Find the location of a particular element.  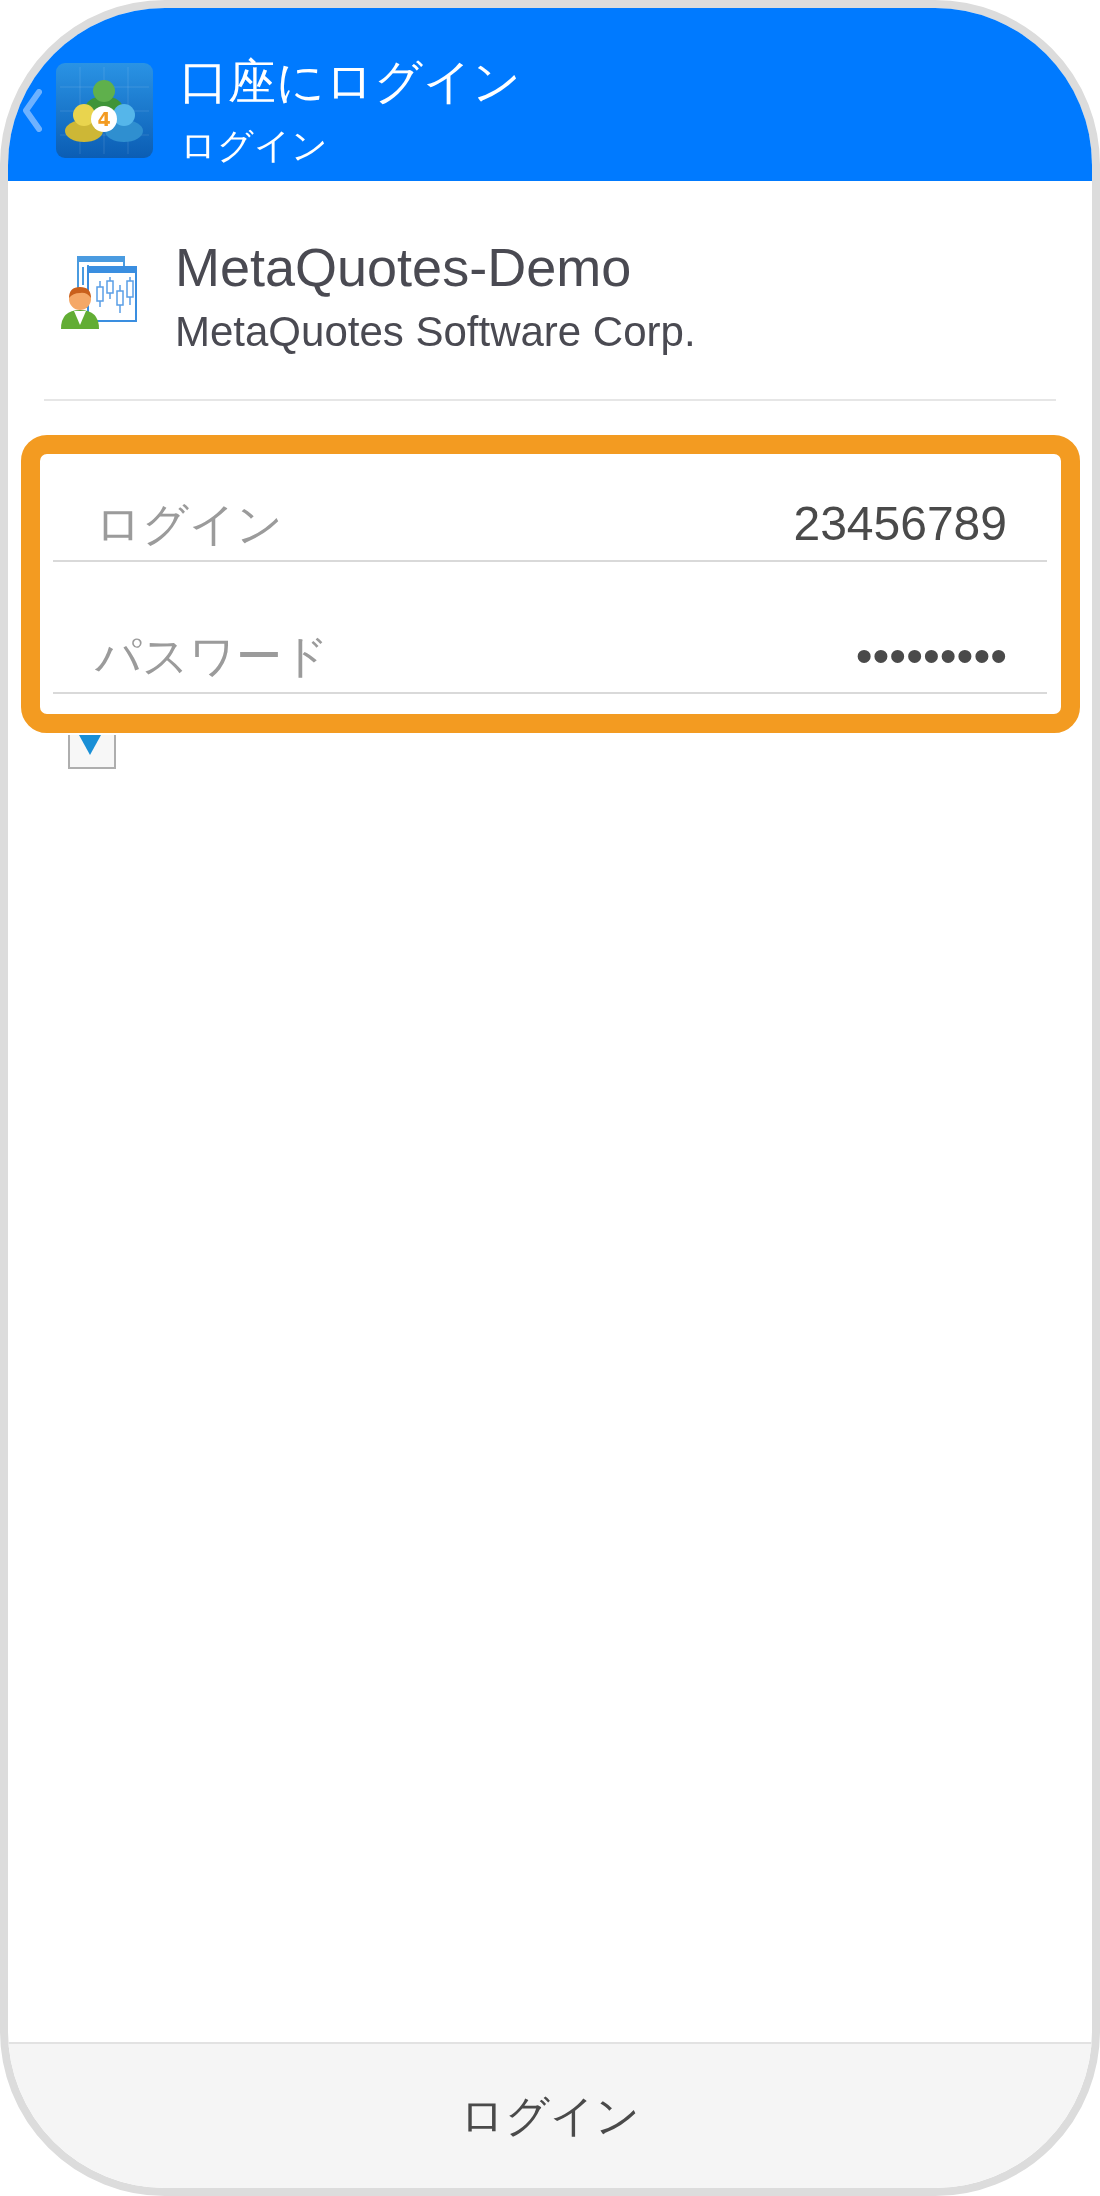

checkbox is located at coordinates (92, 752).